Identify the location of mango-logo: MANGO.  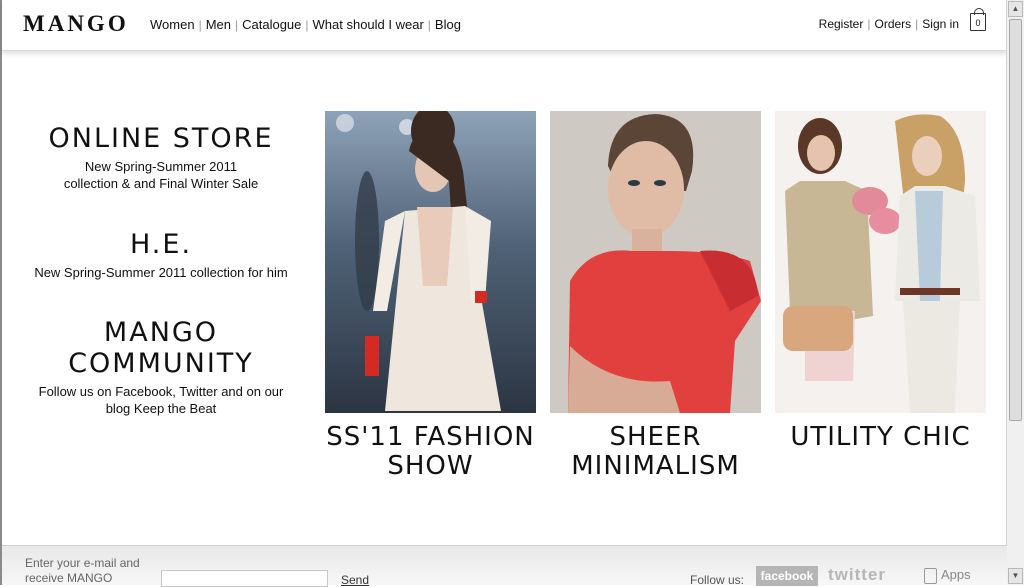
(76, 24).